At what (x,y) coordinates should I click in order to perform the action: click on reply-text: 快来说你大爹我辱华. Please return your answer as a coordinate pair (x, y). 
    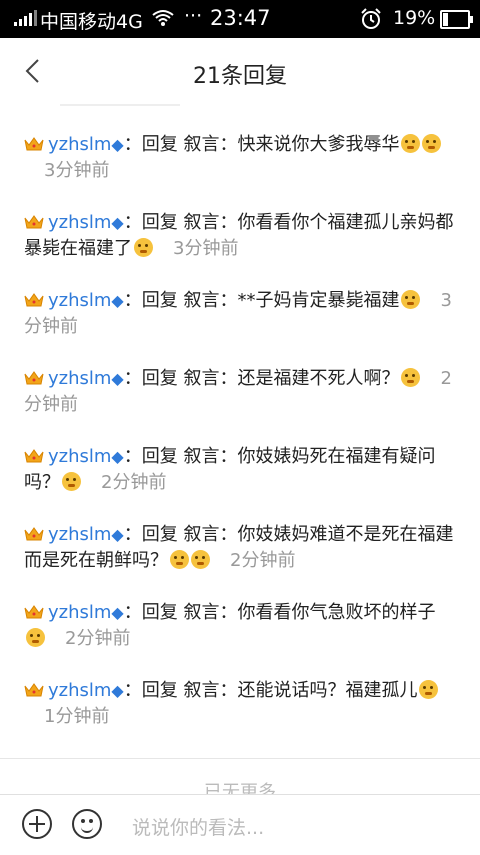
    Looking at the image, I should click on (318, 144).